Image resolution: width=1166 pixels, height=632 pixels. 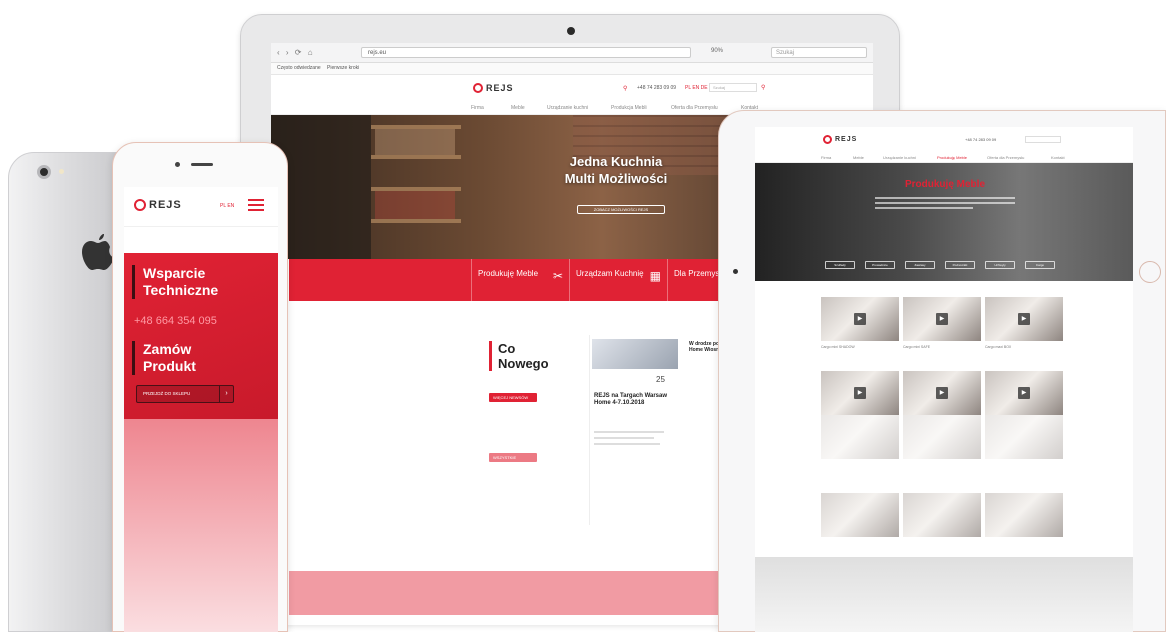 I want to click on phone-header: REJS PL EN, so click(x=201, y=207).